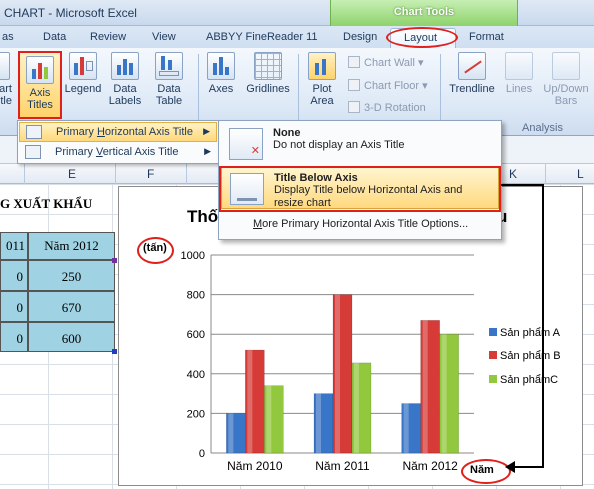 The image size is (594, 489). What do you see at coordinates (268, 73) in the screenshot?
I see `gridlines-button: Gridlines` at bounding box center [268, 73].